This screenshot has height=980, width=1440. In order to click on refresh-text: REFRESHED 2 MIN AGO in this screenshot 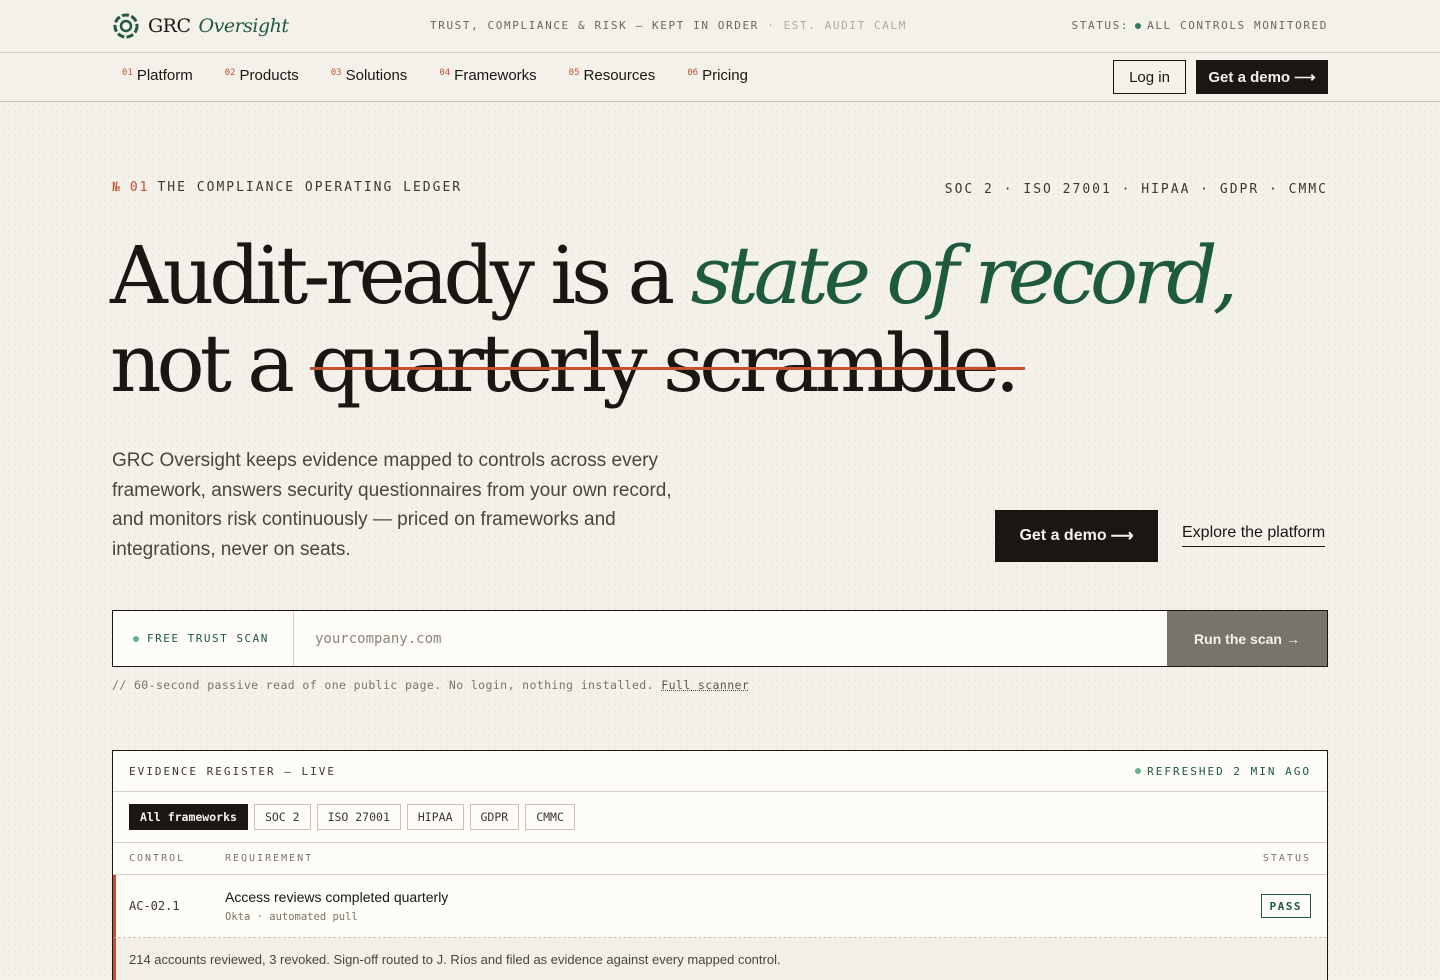, I will do `click(1229, 771)`.